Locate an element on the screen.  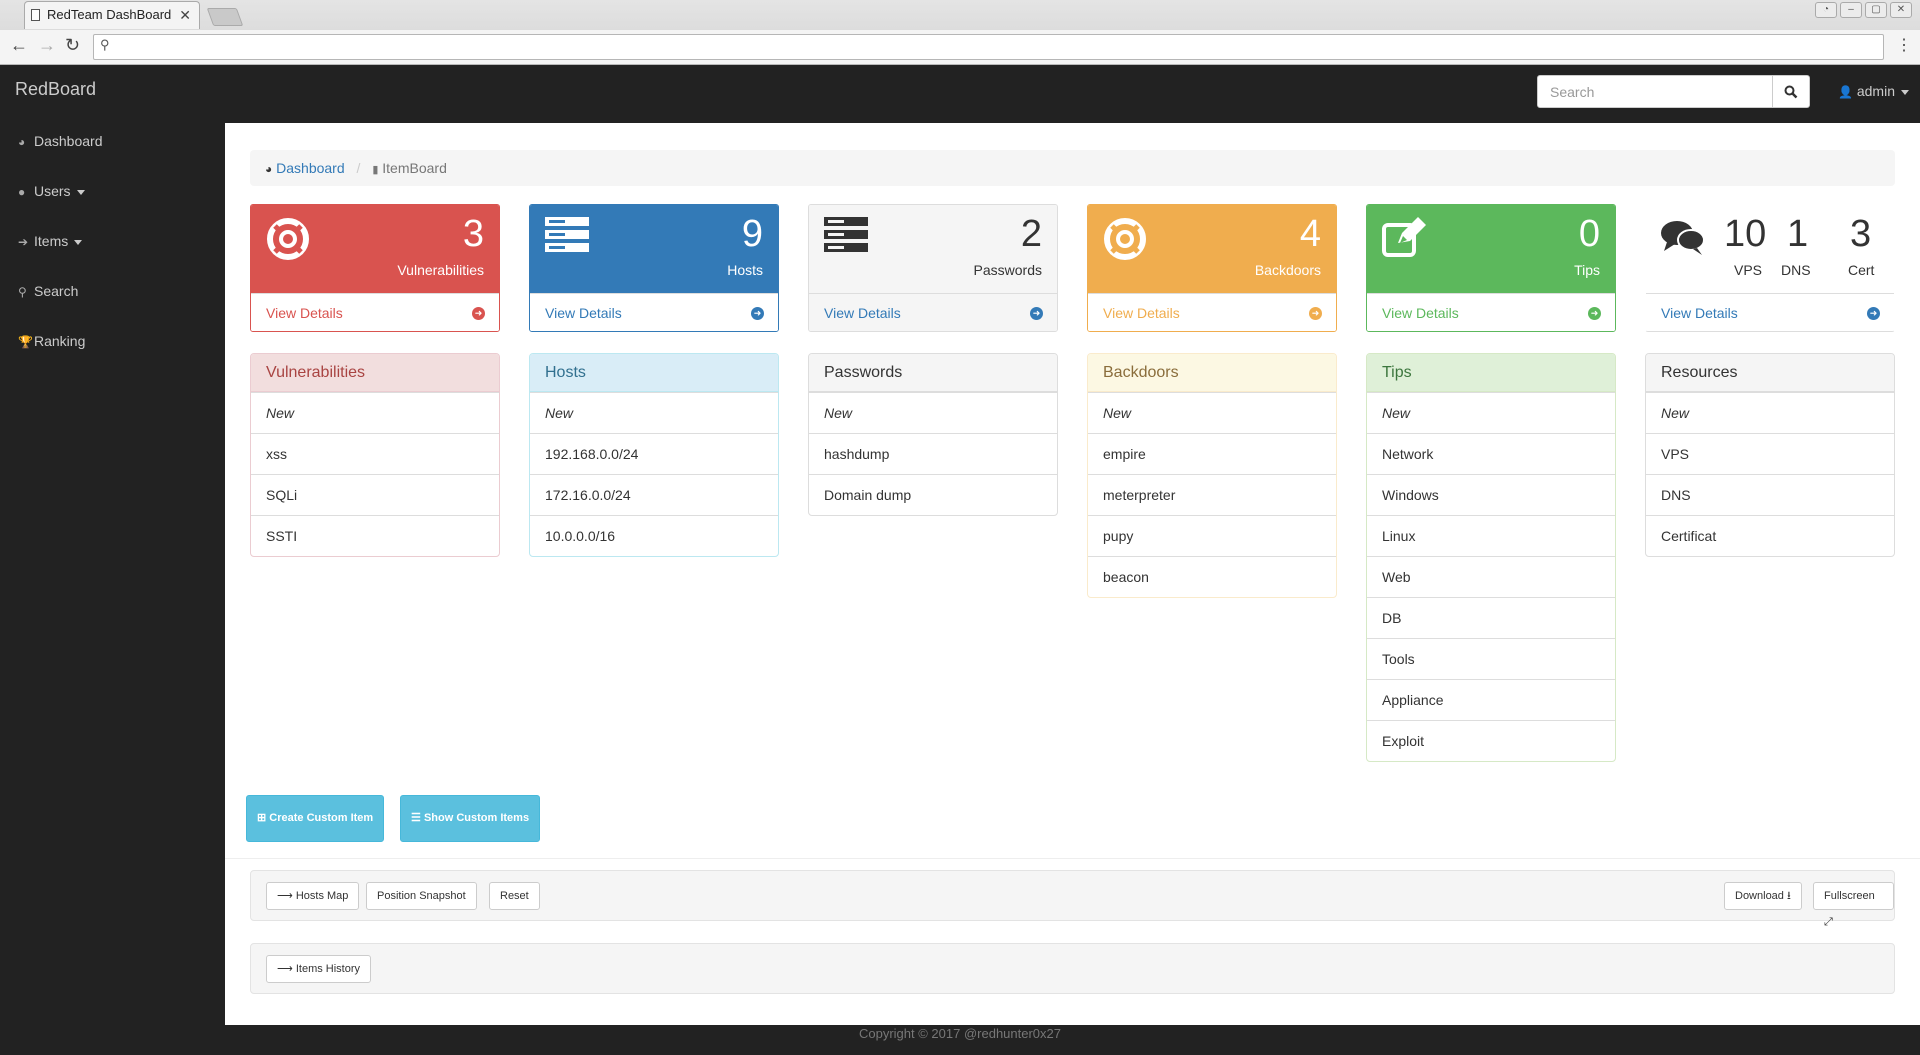
brand-logo: RedBoard is located at coordinates (55, 89).